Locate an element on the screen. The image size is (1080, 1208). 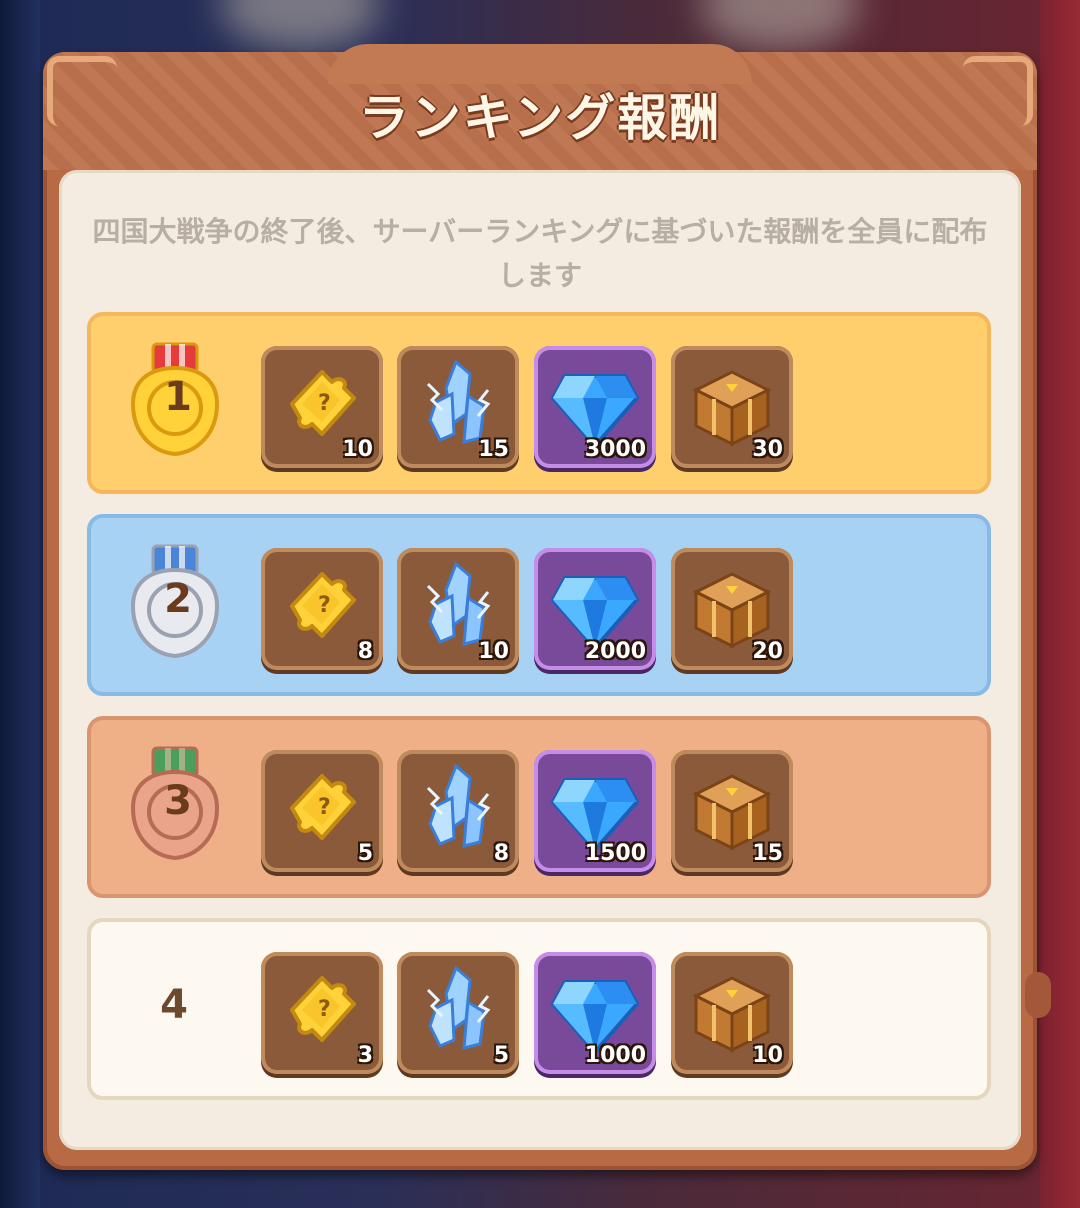
rank-row-3: 3? 5 8 1500 15 is located at coordinates (539, 807).